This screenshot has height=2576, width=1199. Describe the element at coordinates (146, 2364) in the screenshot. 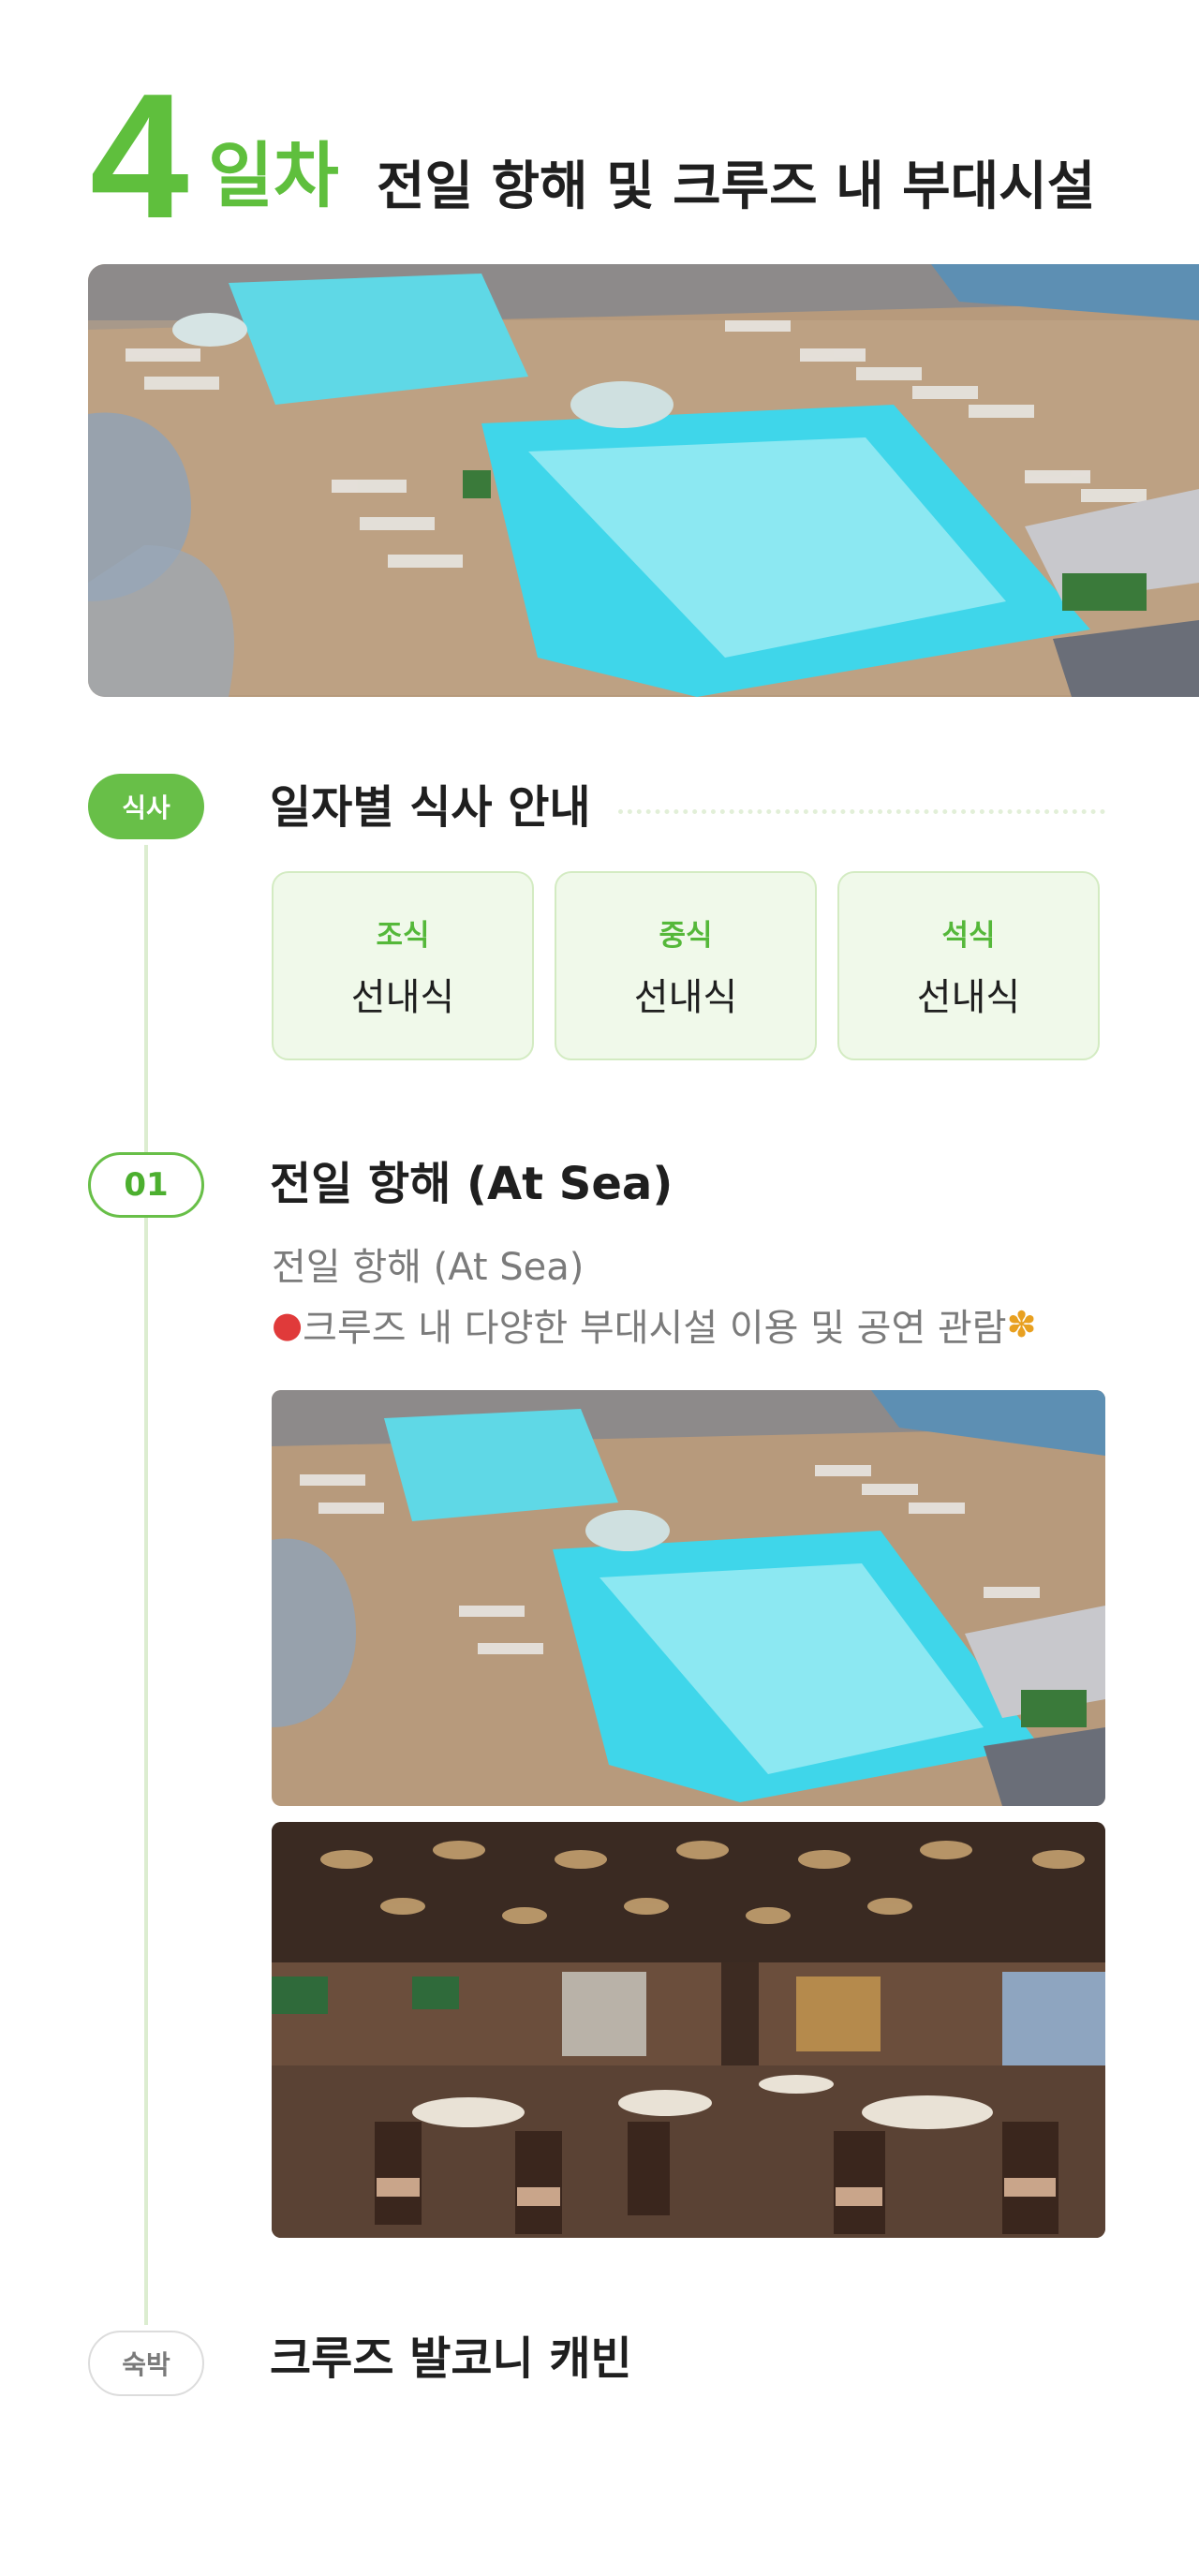

I see `stay-badge: 숙박` at that location.